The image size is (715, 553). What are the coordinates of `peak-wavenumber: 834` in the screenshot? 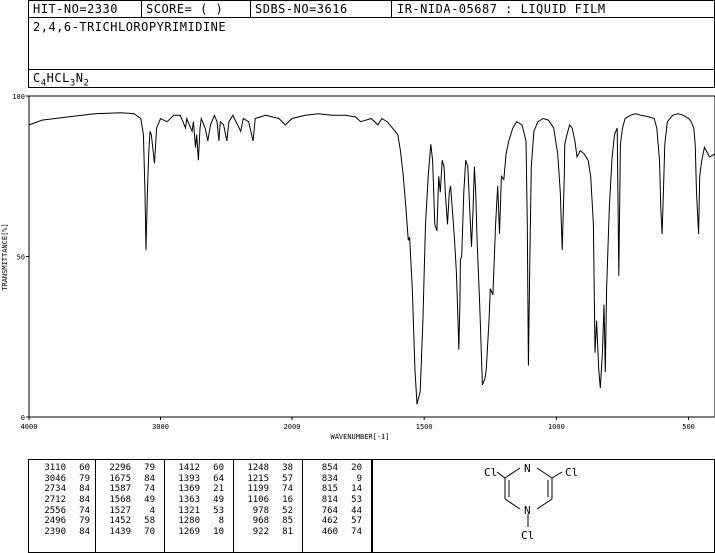 It's located at (329, 478).